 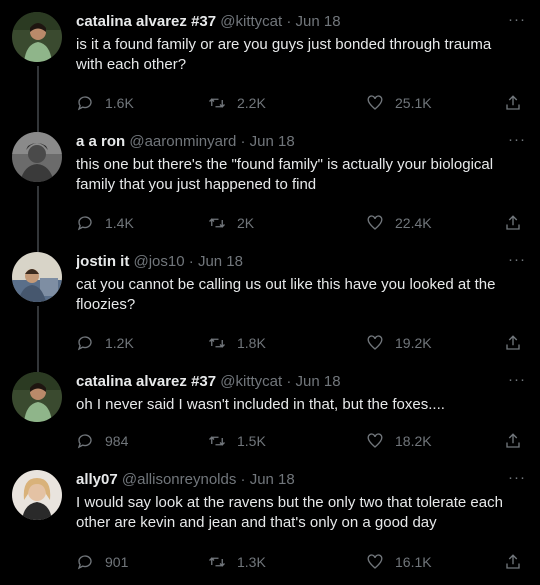 I want to click on handle: @allisonreynolds, so click(x=179, y=479).